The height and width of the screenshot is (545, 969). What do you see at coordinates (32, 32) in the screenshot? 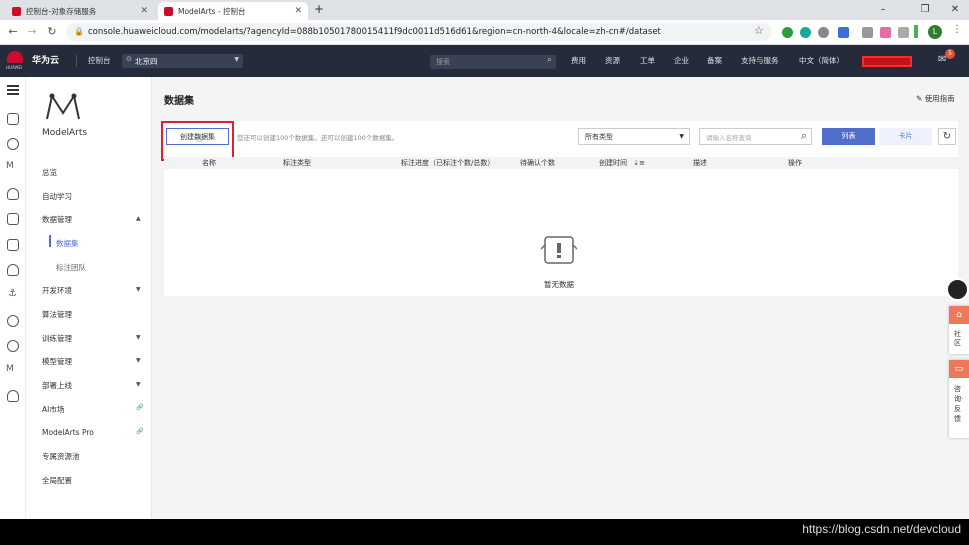
I see `forward-icon: →` at bounding box center [32, 32].